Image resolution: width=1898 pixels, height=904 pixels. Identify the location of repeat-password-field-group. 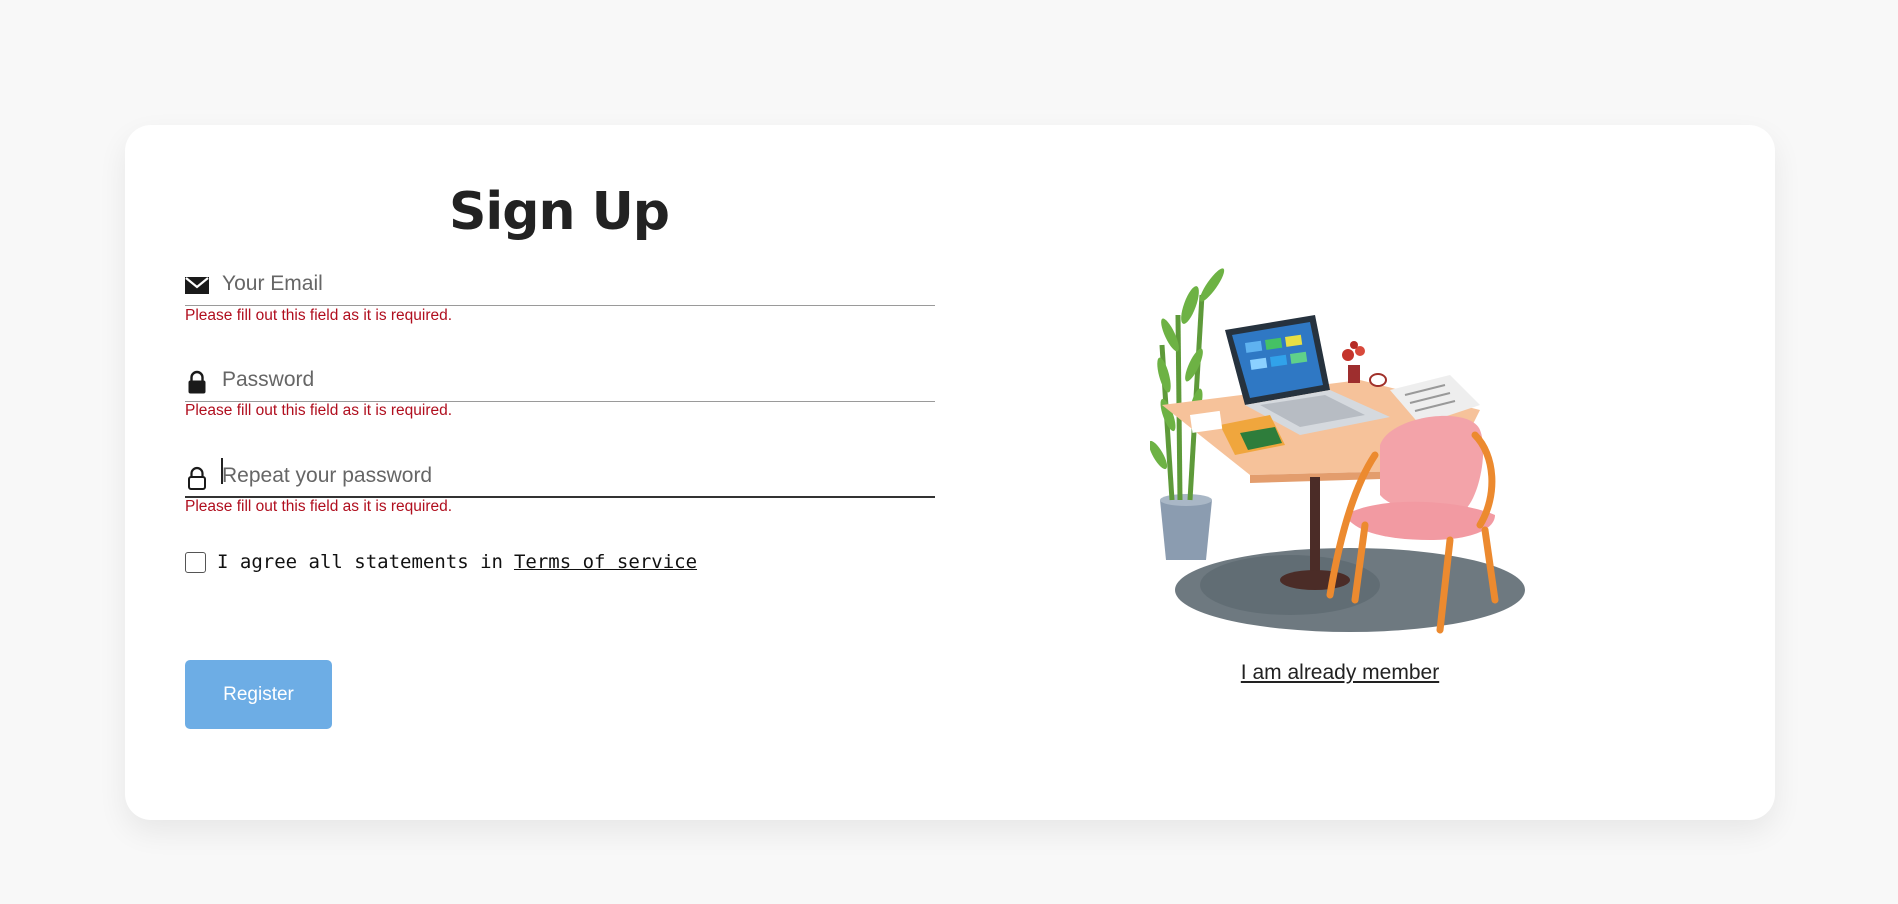
(560, 471).